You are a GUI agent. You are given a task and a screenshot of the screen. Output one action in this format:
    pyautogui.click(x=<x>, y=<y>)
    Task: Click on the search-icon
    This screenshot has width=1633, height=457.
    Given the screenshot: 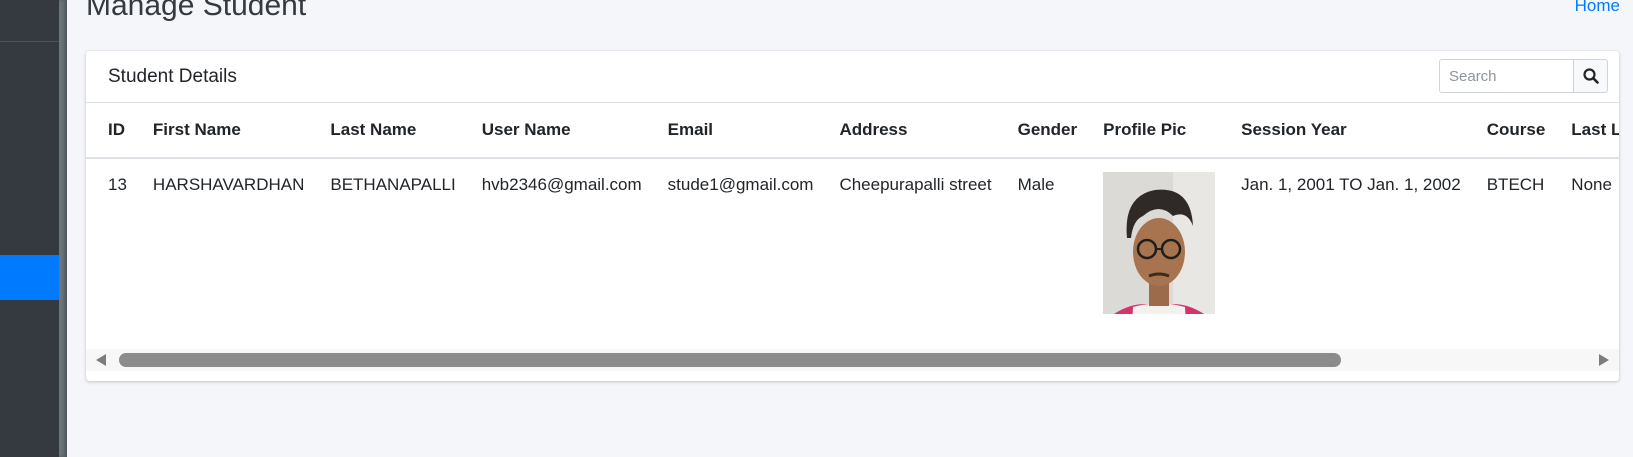 What is the action you would take?
    pyautogui.click(x=1590, y=76)
    